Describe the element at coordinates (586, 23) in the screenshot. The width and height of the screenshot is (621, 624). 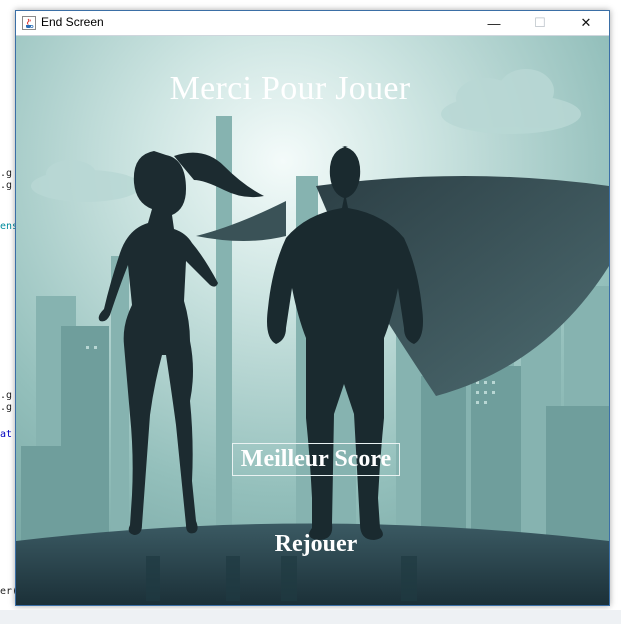
I see `close-button: ✕` at that location.